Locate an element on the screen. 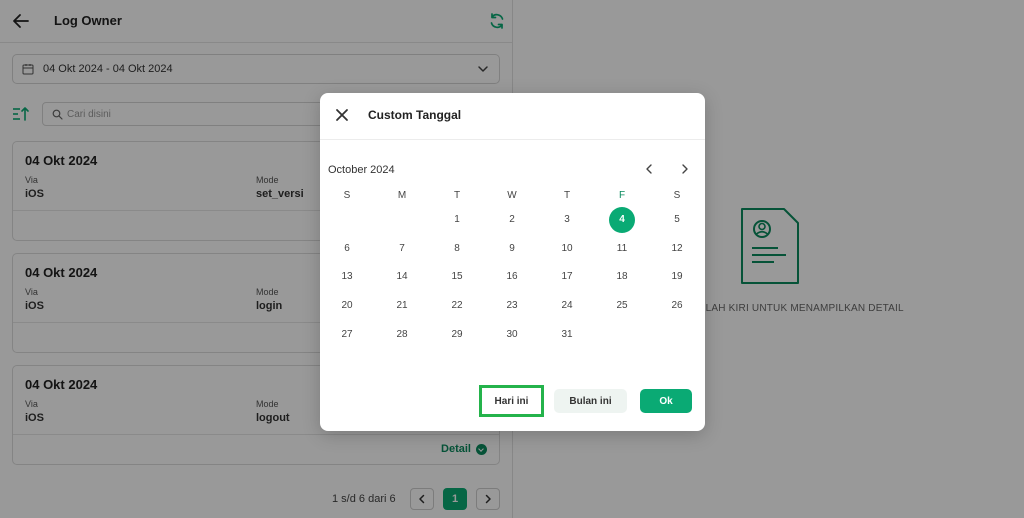 This screenshot has width=1024, height=518. calendar-day: 20 is located at coordinates (347, 306).